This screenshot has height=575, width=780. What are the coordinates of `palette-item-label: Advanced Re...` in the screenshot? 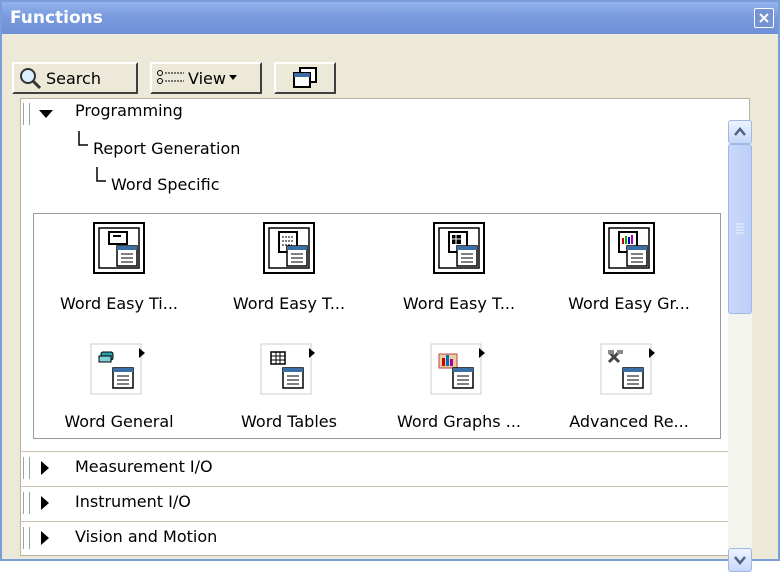 It's located at (629, 421).